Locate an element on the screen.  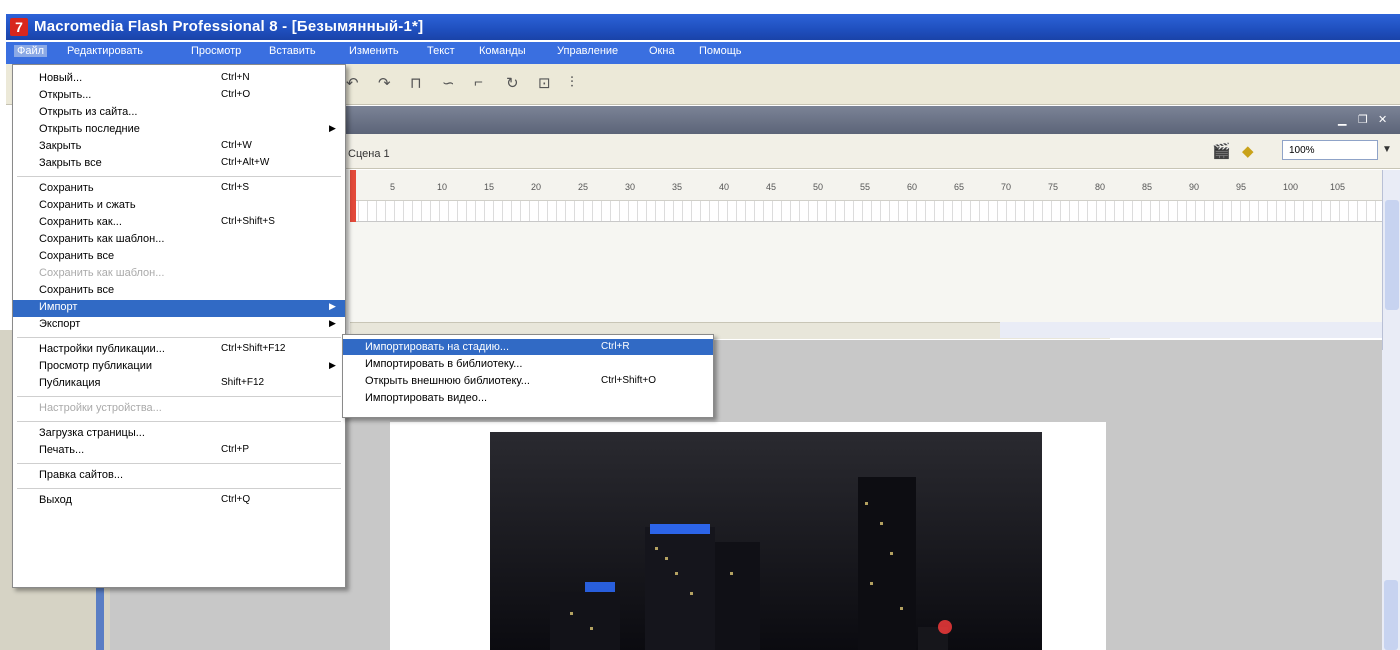
menu-8: Окна is located at coordinates (662, 51).